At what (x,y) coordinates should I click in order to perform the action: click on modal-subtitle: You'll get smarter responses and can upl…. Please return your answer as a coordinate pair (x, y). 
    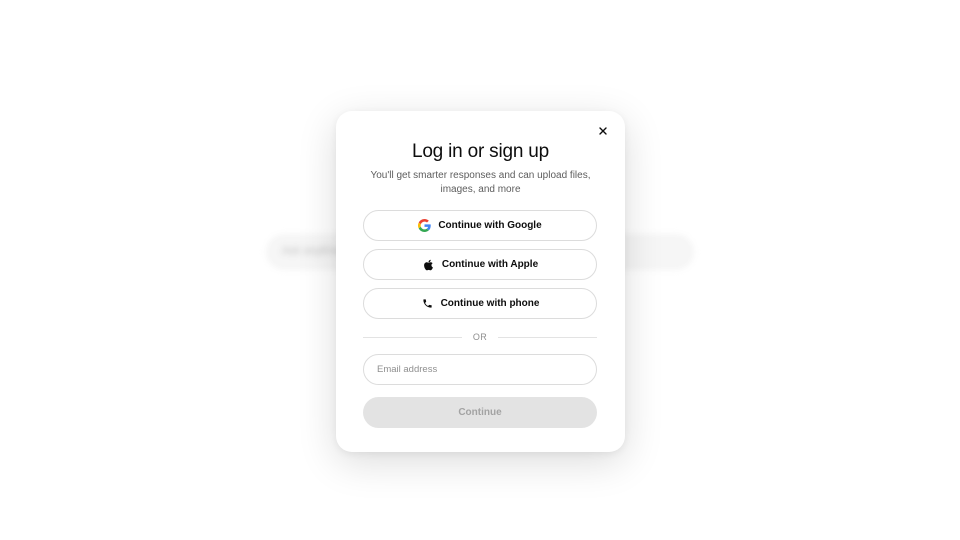
    Looking at the image, I should click on (480, 182).